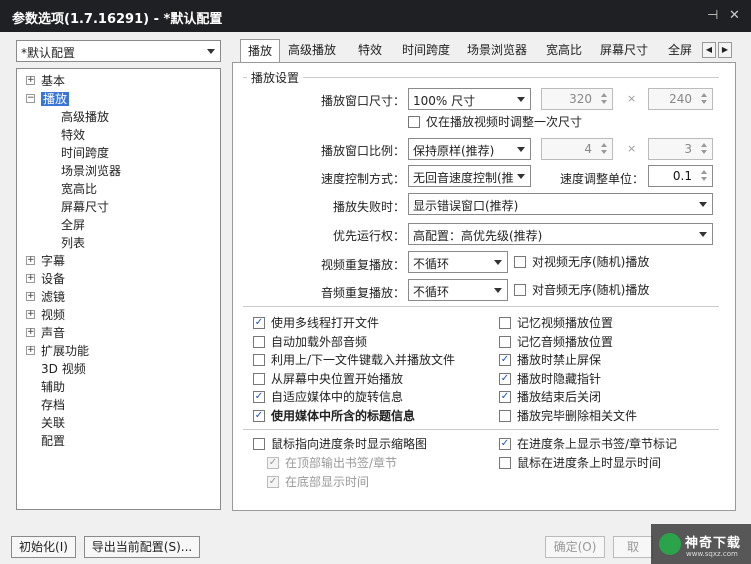  I want to click on show-marks-checkbox: ✓ 在进度条上显示书签/章节标记, so click(588, 444).